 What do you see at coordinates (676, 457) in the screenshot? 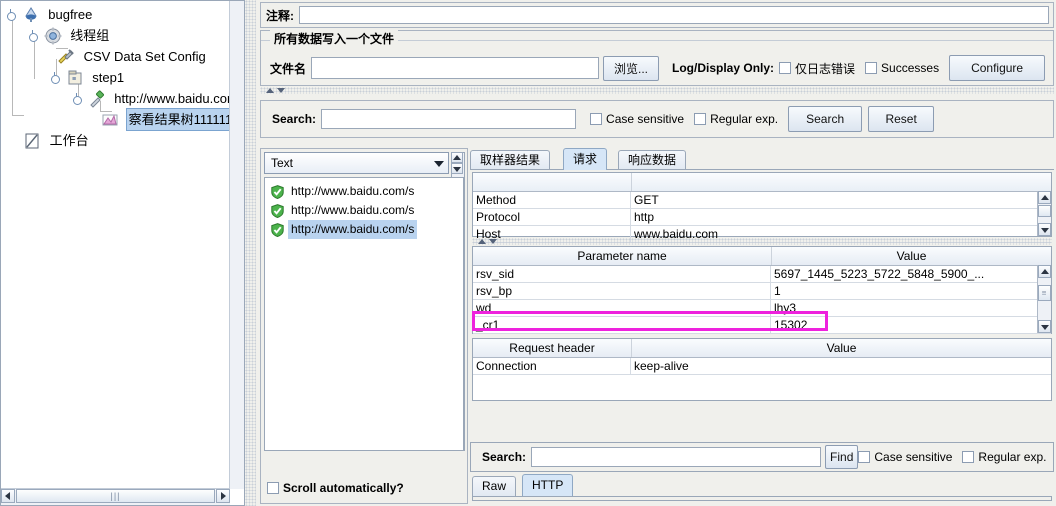
I see `bottom-search-input` at bounding box center [676, 457].